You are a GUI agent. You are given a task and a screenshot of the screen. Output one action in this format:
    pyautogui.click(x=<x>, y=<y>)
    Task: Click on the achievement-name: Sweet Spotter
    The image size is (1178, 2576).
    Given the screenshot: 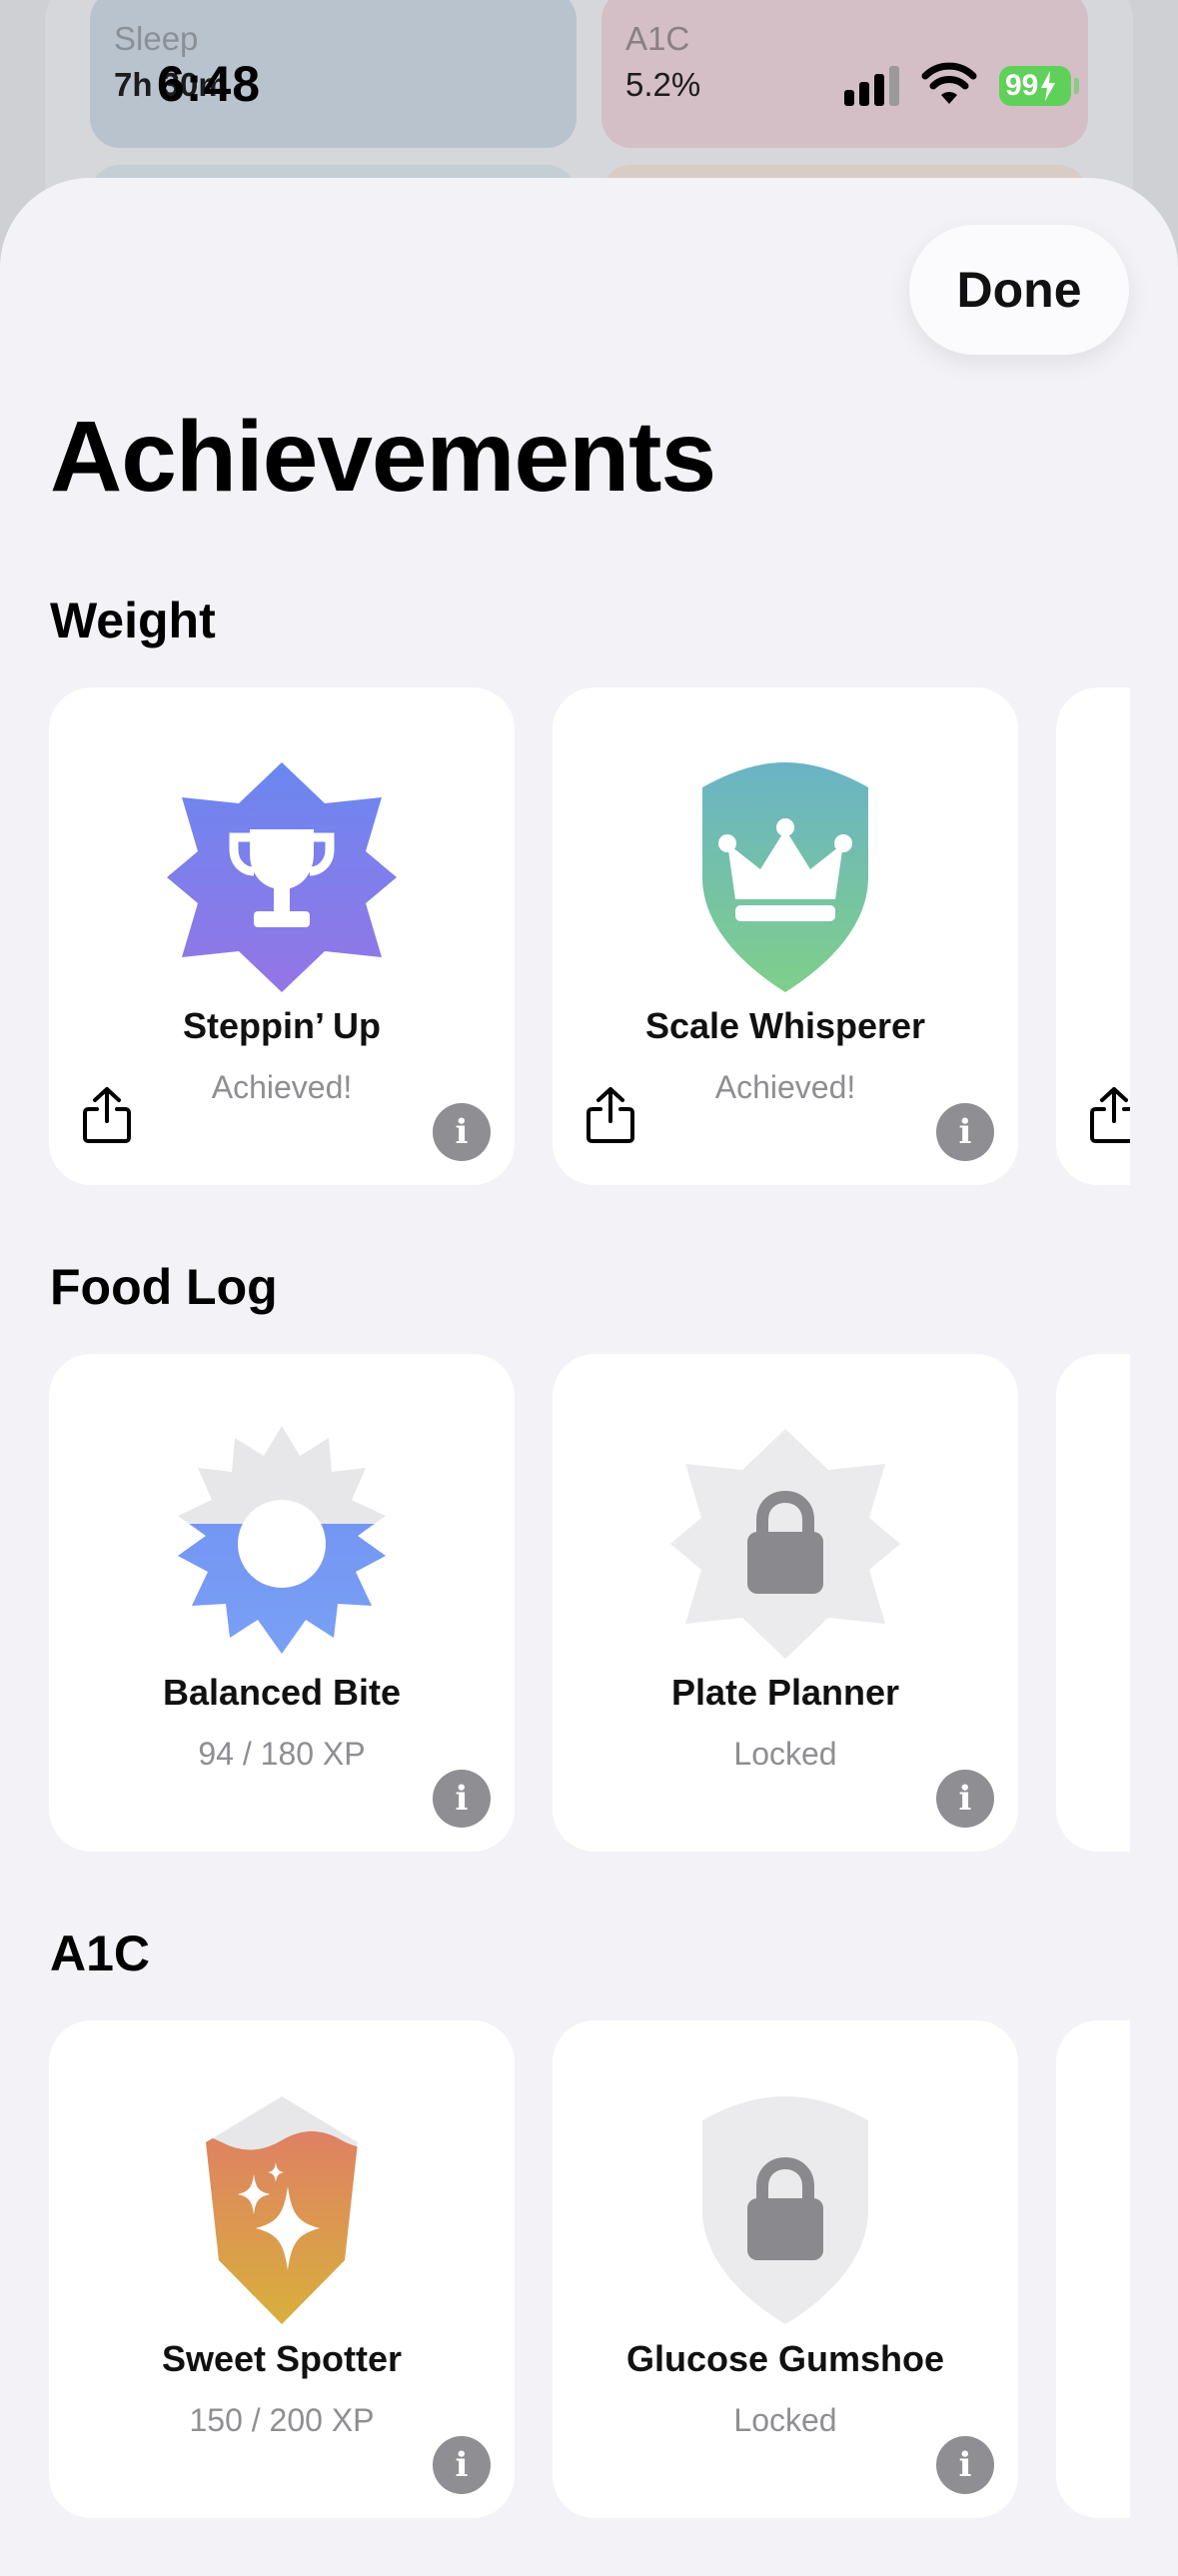 What is the action you would take?
    pyautogui.click(x=282, y=2358)
    